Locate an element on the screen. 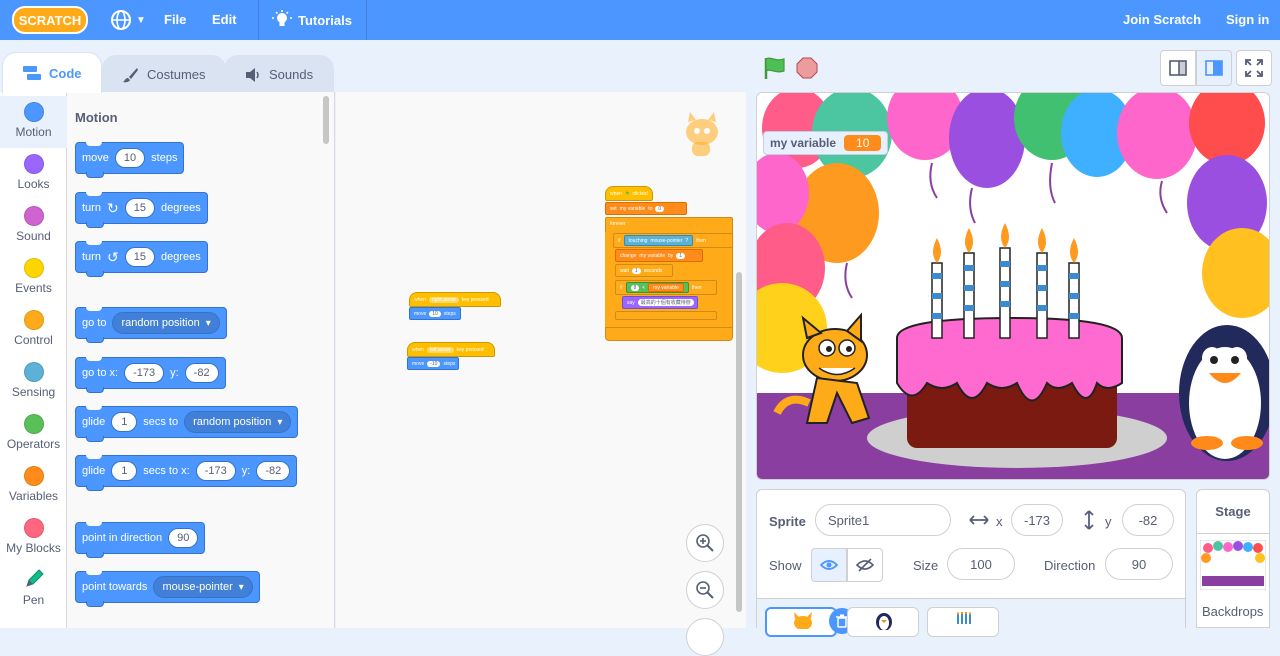  script-when-right-arrow: when right arrow key pressed is located at coordinates (455, 299).